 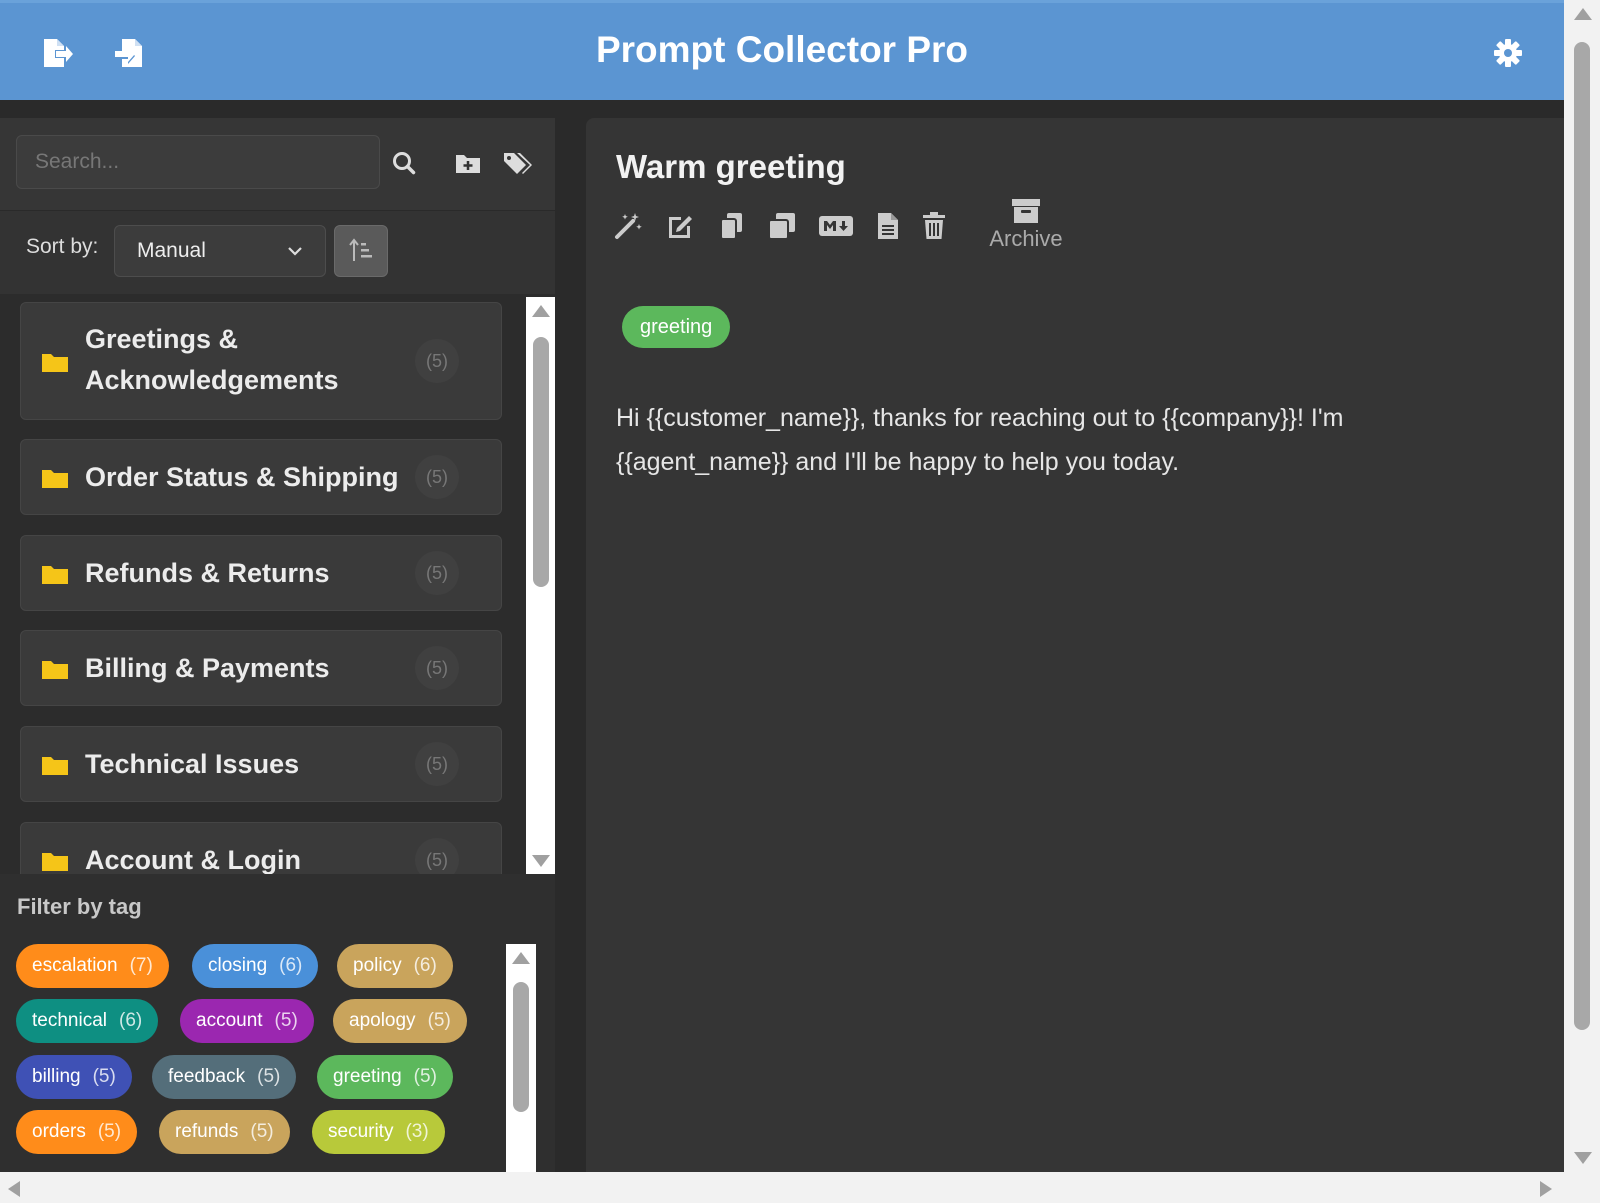 What do you see at coordinates (171, 250) in the screenshot?
I see `sort-selected-value: Manual` at bounding box center [171, 250].